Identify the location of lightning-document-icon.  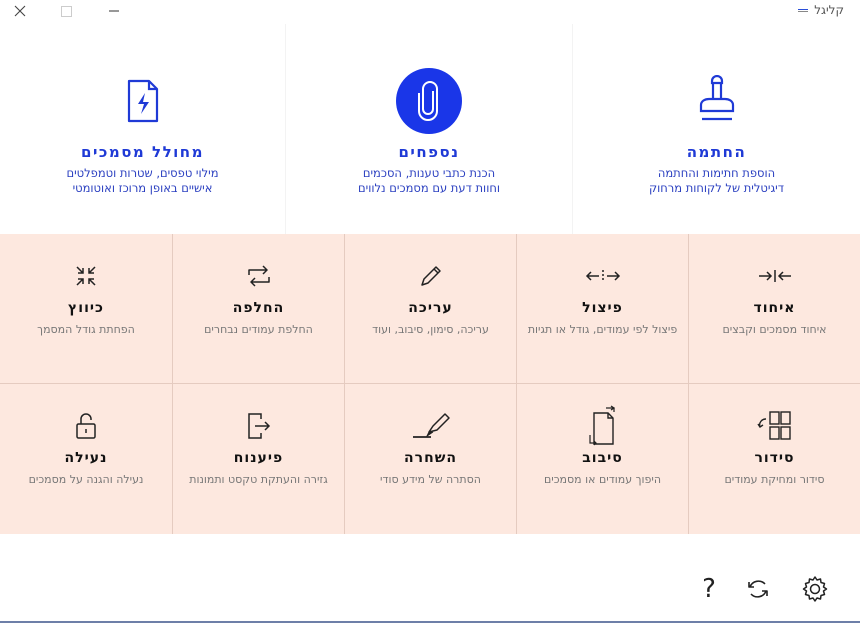
(143, 101).